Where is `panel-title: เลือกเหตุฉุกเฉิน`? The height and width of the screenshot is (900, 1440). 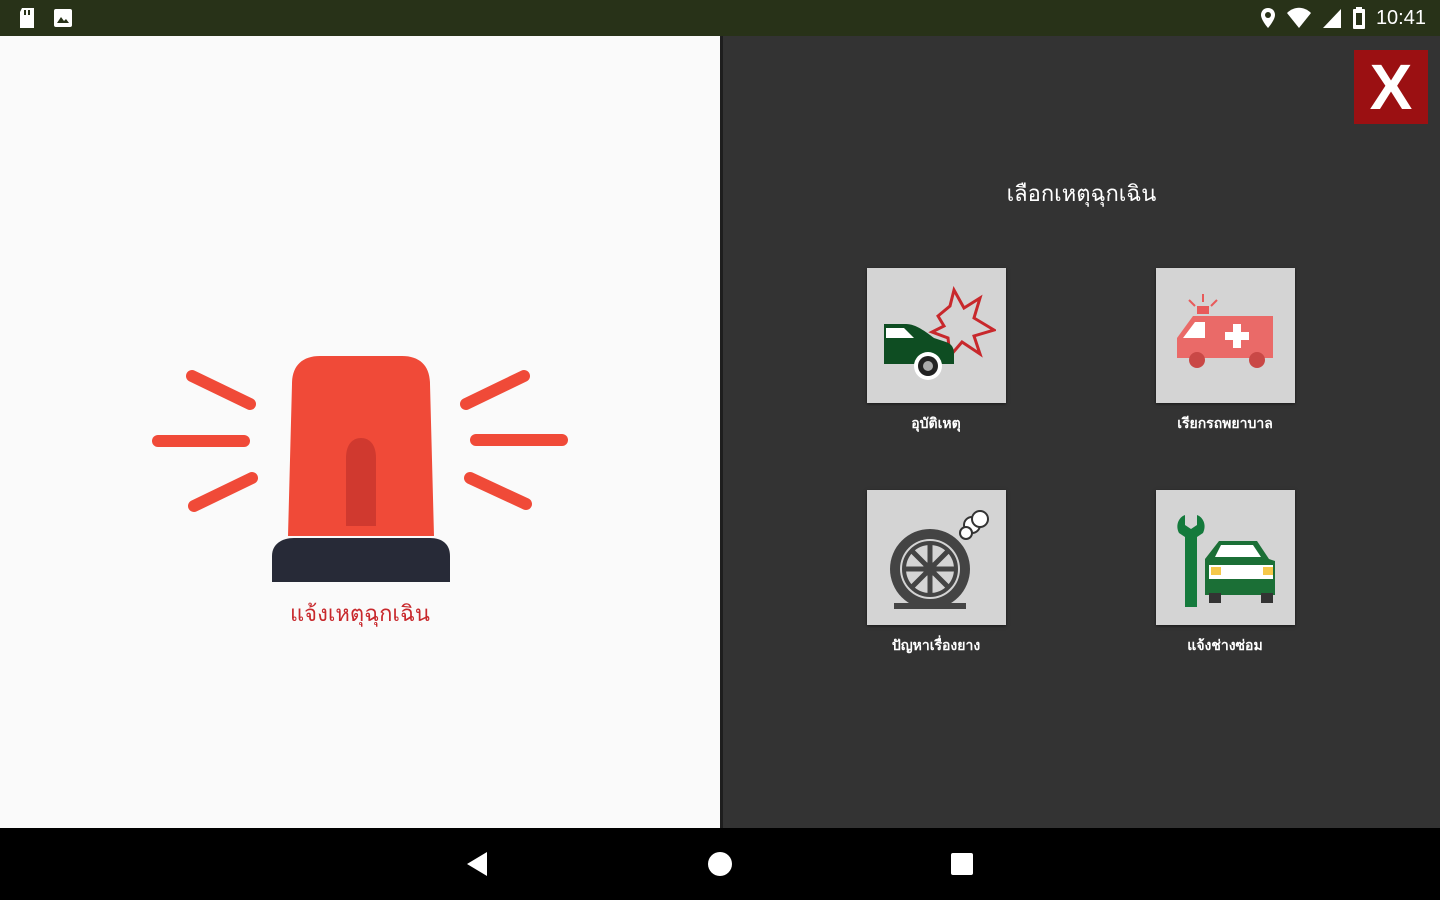 panel-title: เลือกเหตุฉุกเฉิน is located at coordinates (1081, 193).